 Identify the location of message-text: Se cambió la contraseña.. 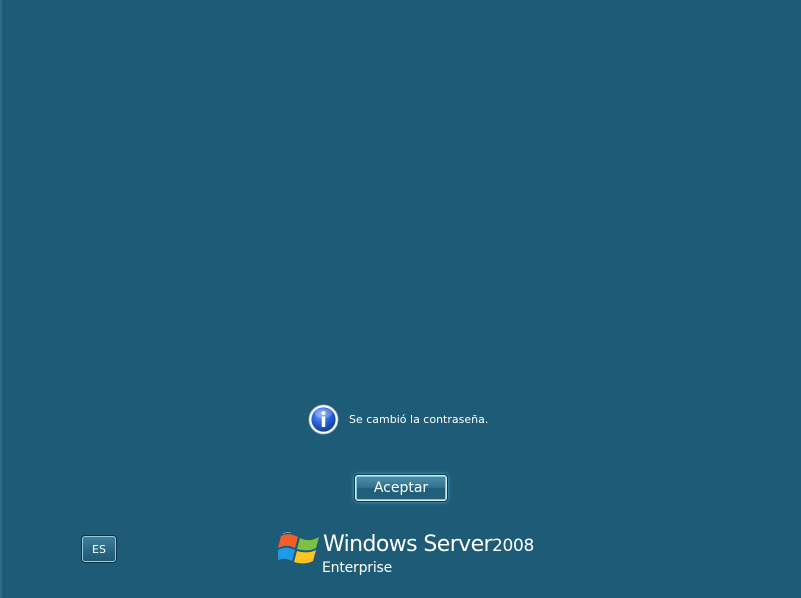
(419, 419).